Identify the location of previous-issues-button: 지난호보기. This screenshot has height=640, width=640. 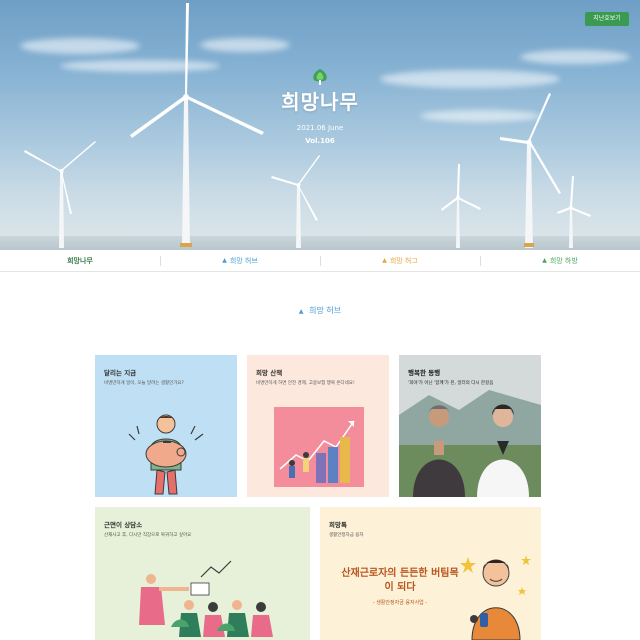
(607, 19).